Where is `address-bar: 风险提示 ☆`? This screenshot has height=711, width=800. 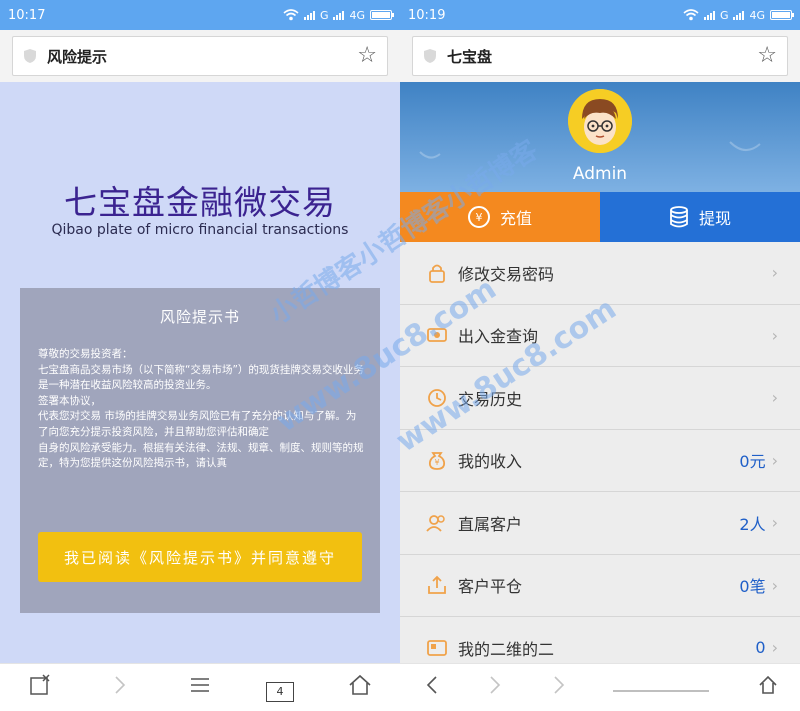 address-bar: 风险提示 ☆ is located at coordinates (200, 56).